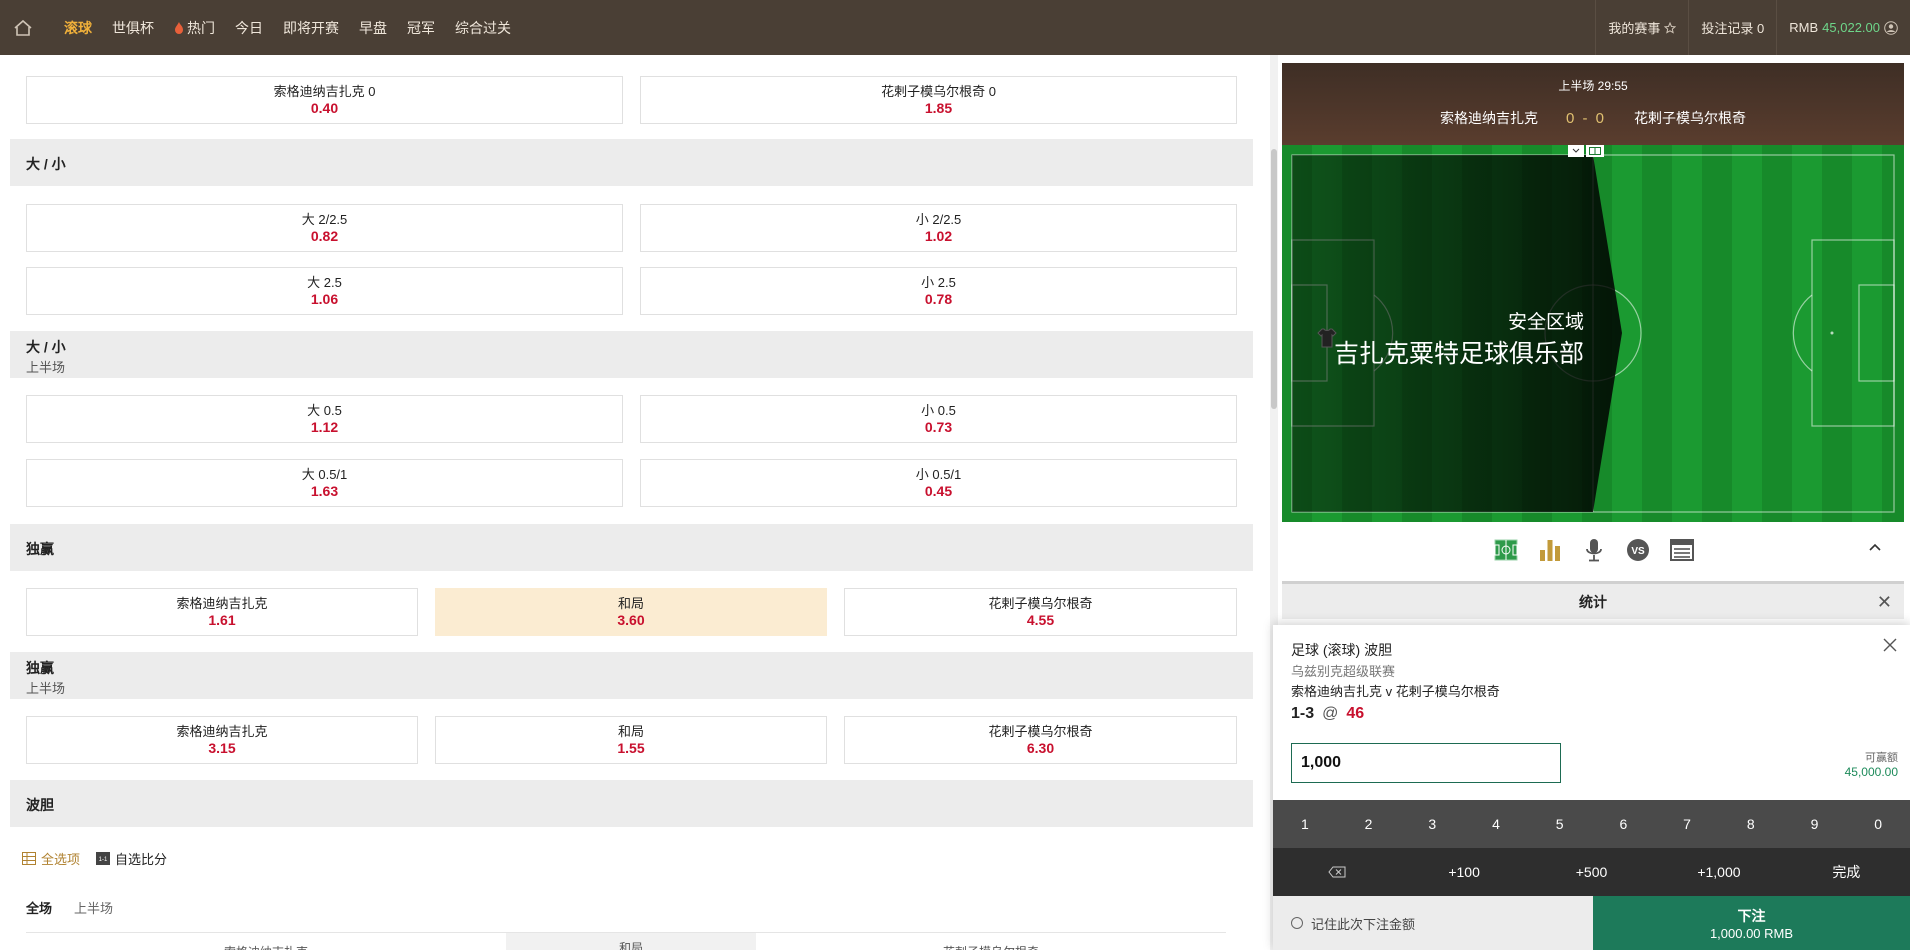 Image resolution: width=1910 pixels, height=950 pixels. I want to click on backspace-icon, so click(1336, 872).